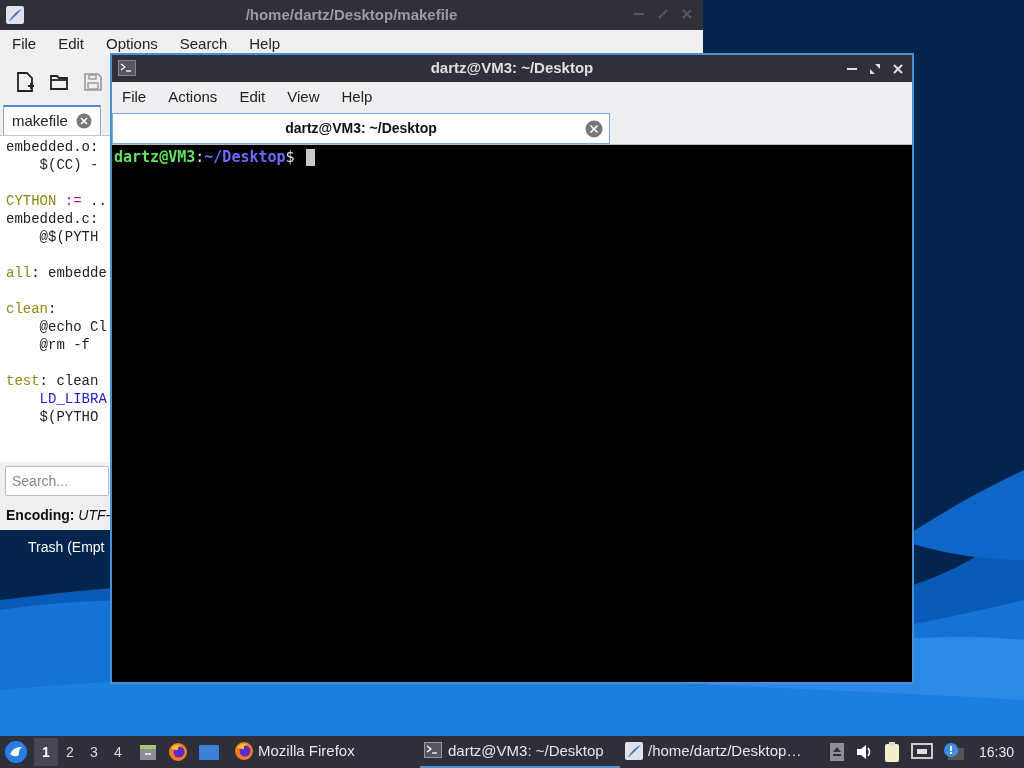  What do you see at coordinates (148, 752) in the screenshot?
I see `file-cabinet-icon` at bounding box center [148, 752].